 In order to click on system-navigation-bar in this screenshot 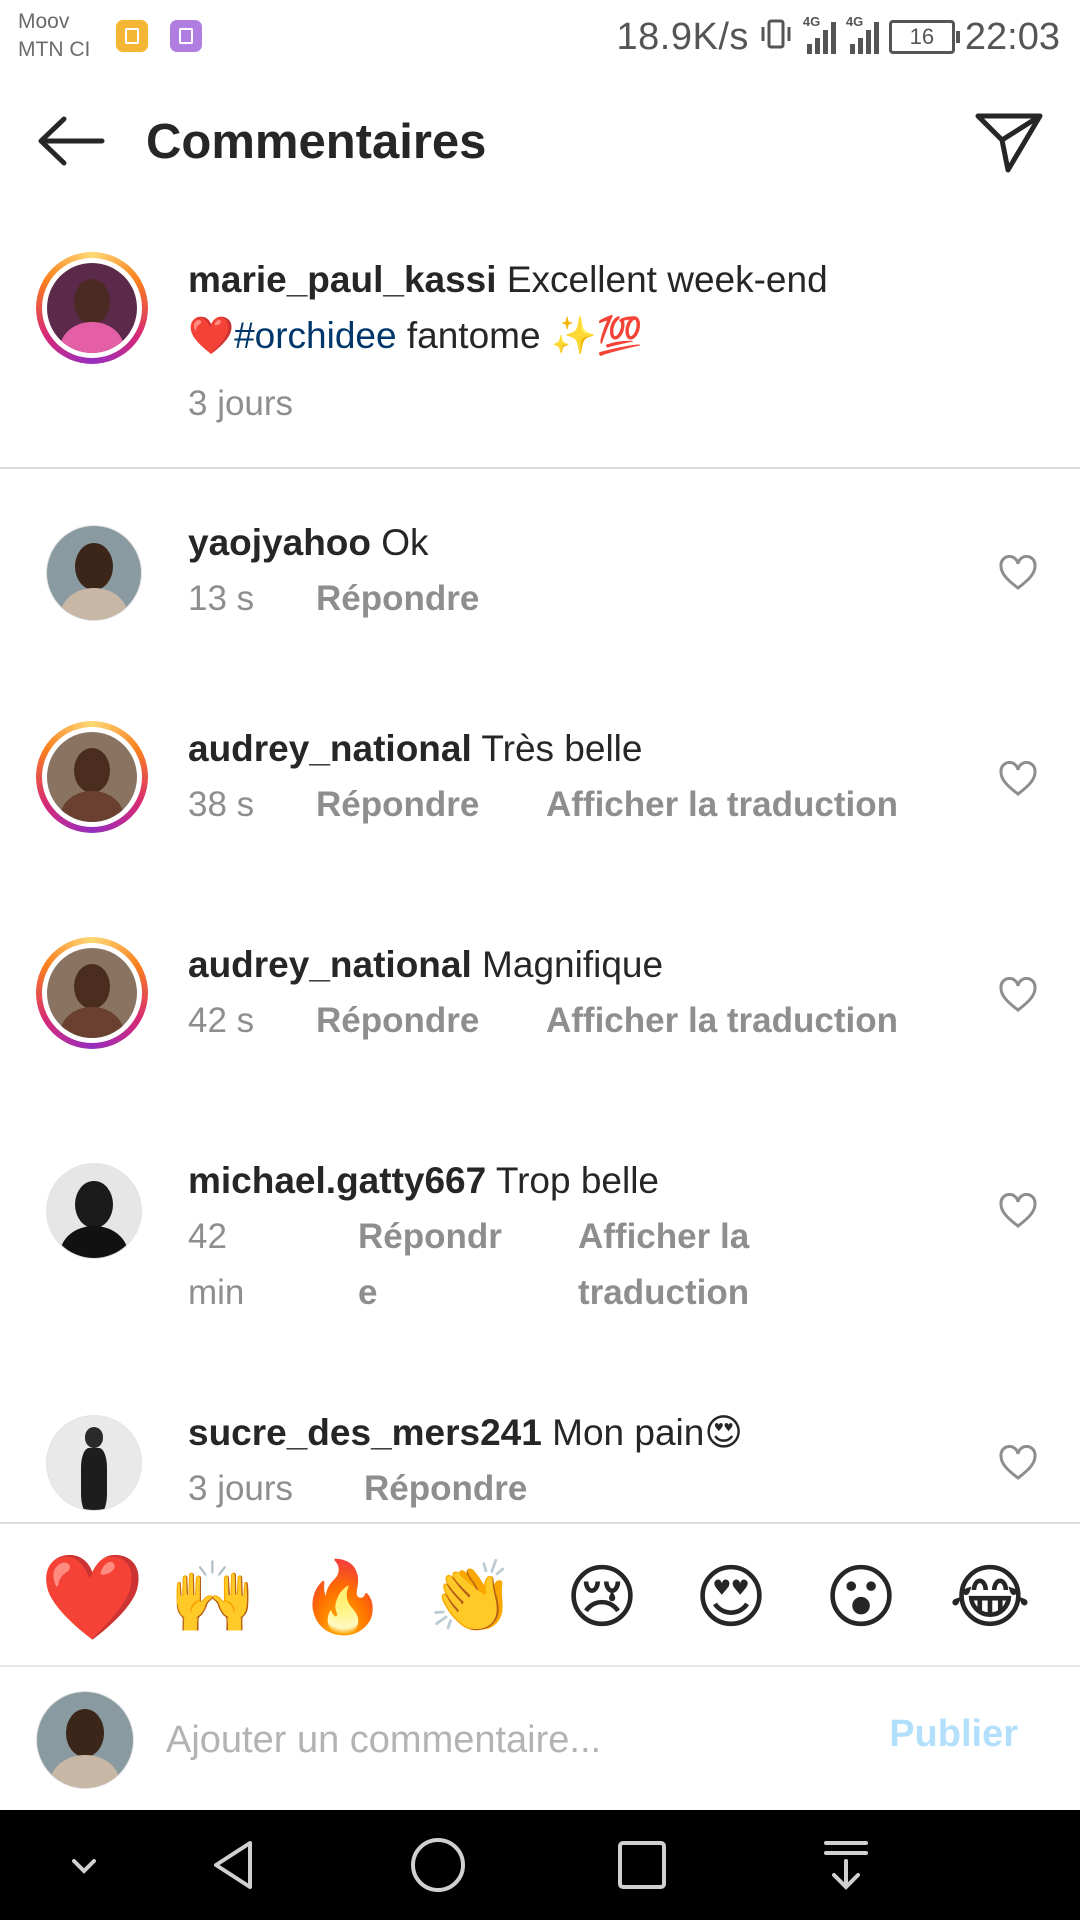, I will do `click(540, 1865)`.